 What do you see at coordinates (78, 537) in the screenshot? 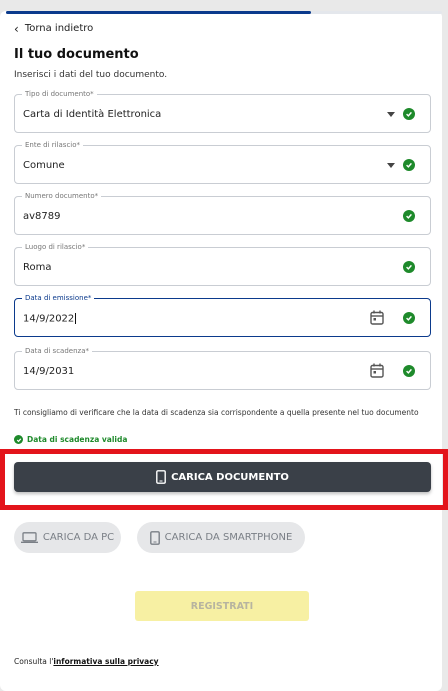
I see `upload-from-pc-label: CARICA DA PC` at bounding box center [78, 537].